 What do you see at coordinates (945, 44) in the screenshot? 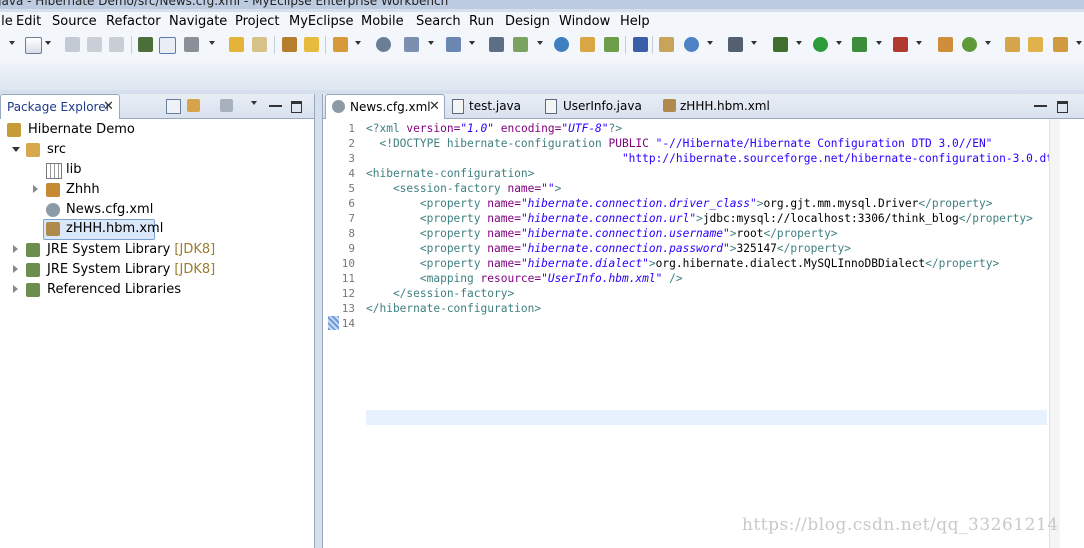
I see `component-icon` at bounding box center [945, 44].